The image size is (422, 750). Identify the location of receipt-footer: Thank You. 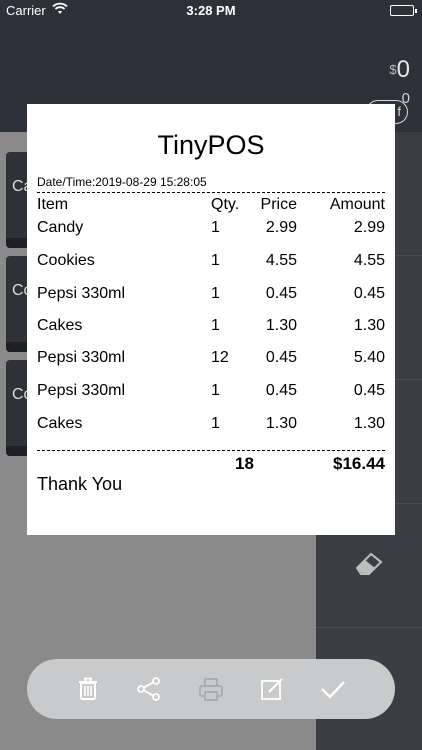
(80, 484).